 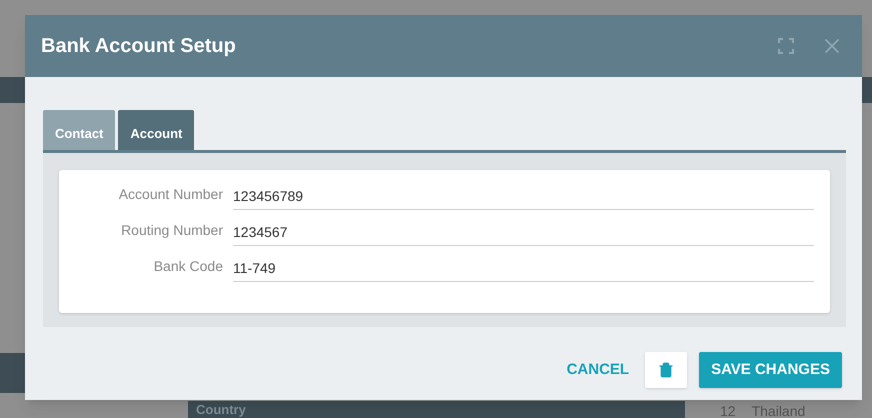 What do you see at coordinates (139, 46) in the screenshot?
I see `dialog-title: Bank Account Setup` at bounding box center [139, 46].